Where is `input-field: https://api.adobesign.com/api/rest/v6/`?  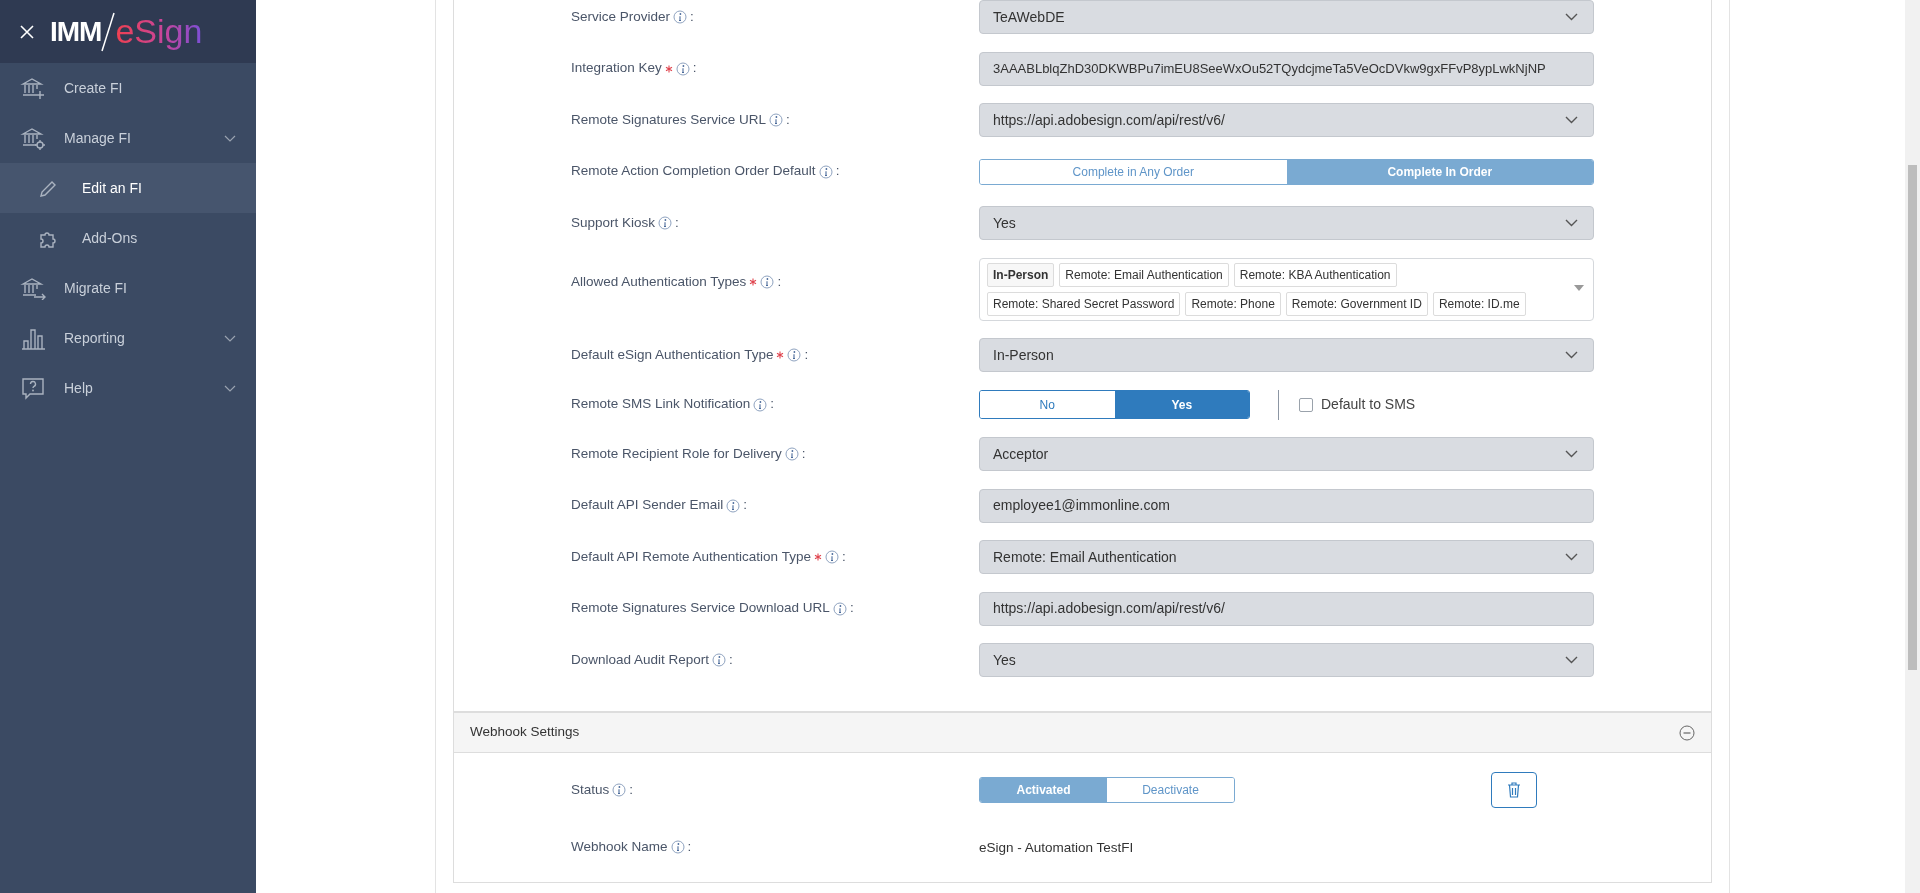
input-field: https://api.adobesign.com/api/rest/v6/ is located at coordinates (1286, 608).